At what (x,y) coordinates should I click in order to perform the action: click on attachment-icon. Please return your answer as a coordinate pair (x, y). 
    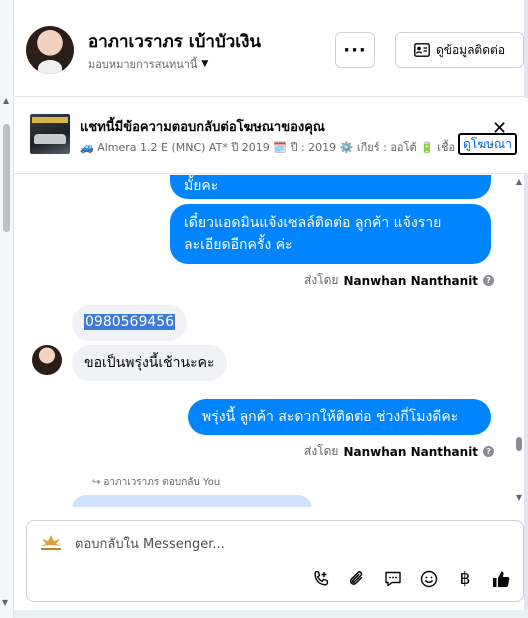
    Looking at the image, I should click on (357, 579).